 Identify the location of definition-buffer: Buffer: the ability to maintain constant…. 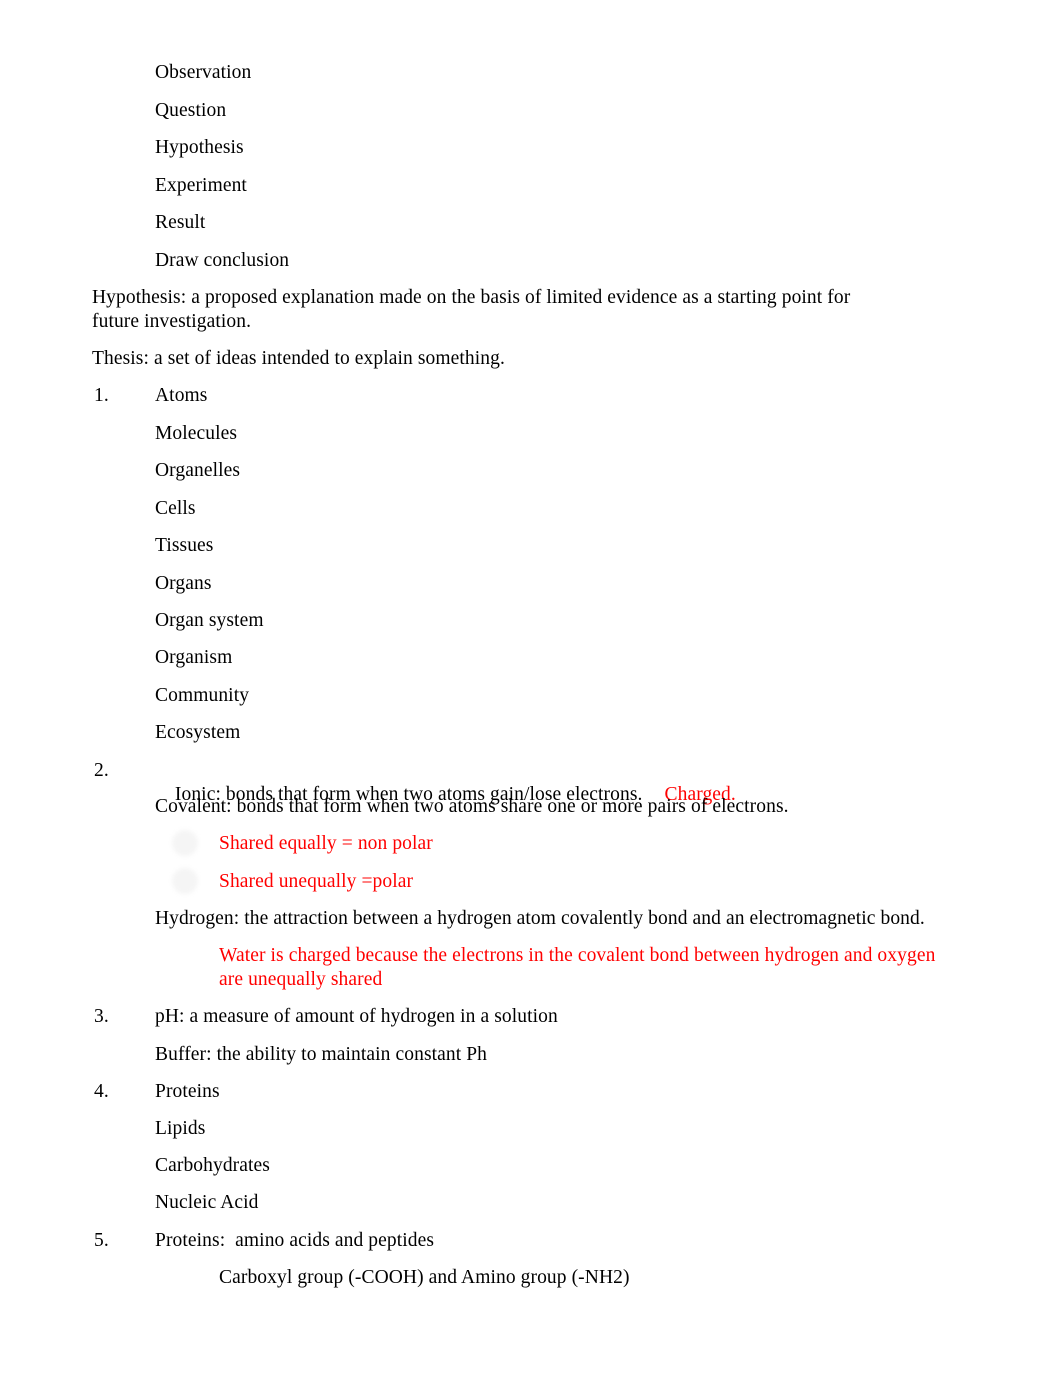
(321, 1054).